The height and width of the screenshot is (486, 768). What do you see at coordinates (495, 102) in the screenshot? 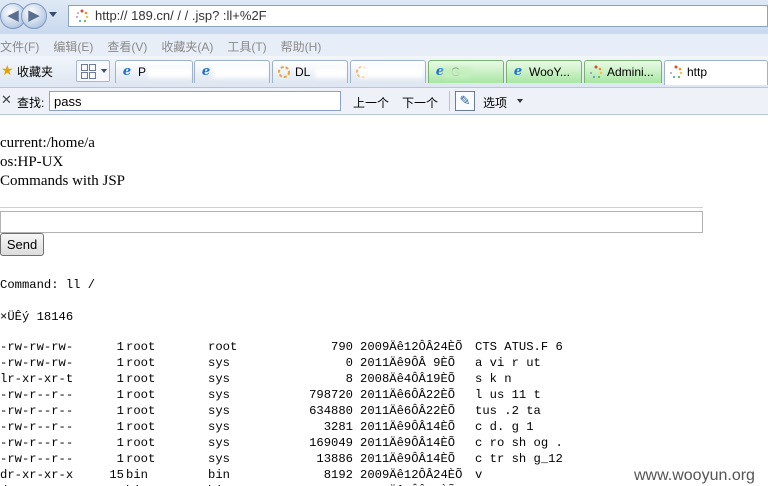
I see `find-options-button: 选项` at bounding box center [495, 102].